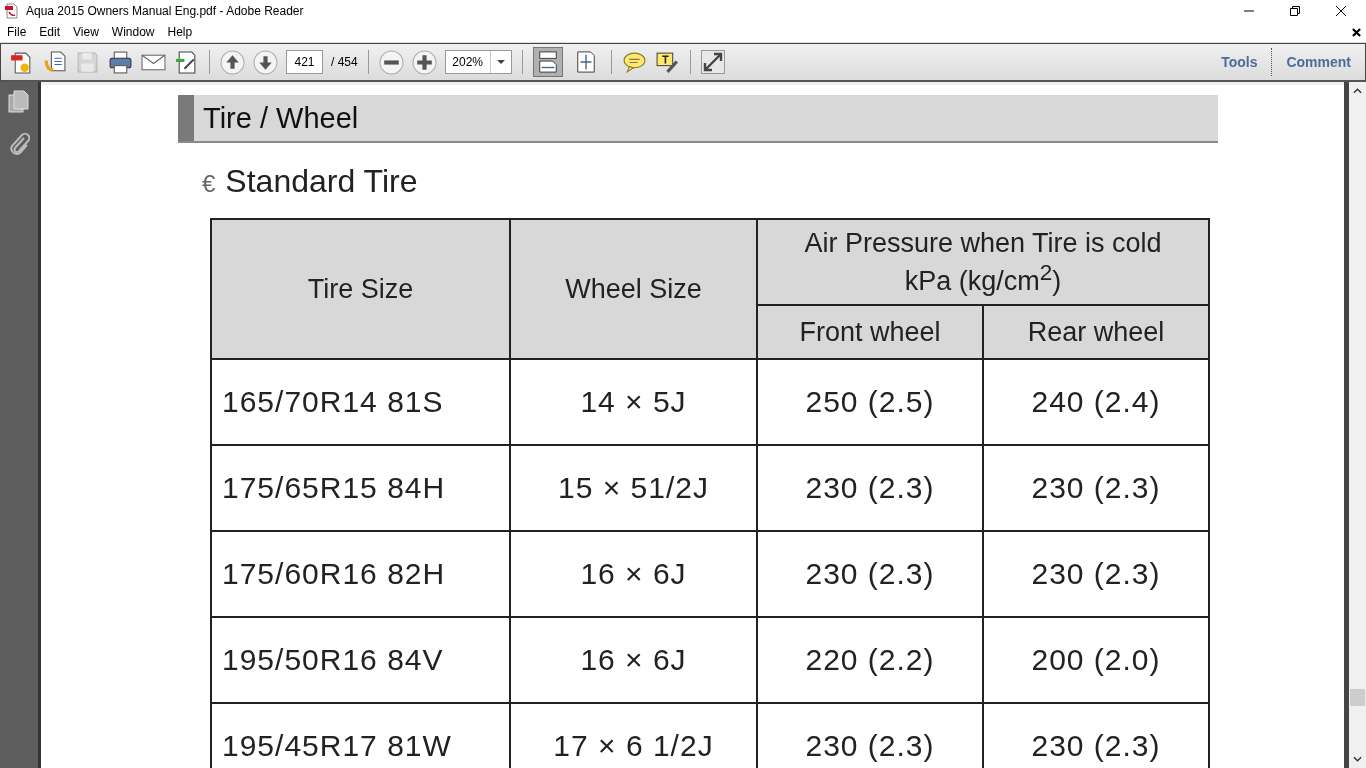 This screenshot has width=1366, height=768. Describe the element at coordinates (265, 62) in the screenshot. I see `next-page-icon` at that location.